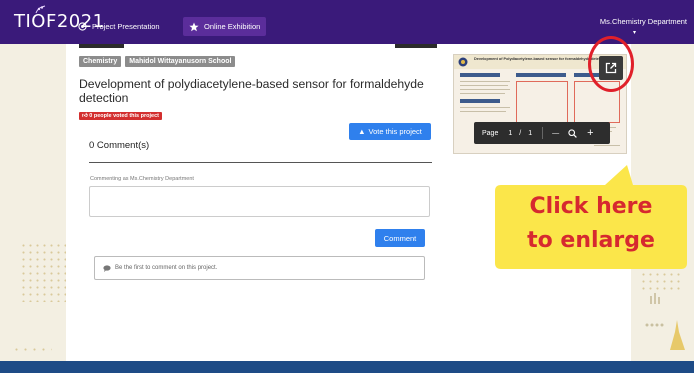 The width and height of the screenshot is (694, 373). What do you see at coordinates (259, 201) in the screenshot?
I see `comment-input` at bounding box center [259, 201].